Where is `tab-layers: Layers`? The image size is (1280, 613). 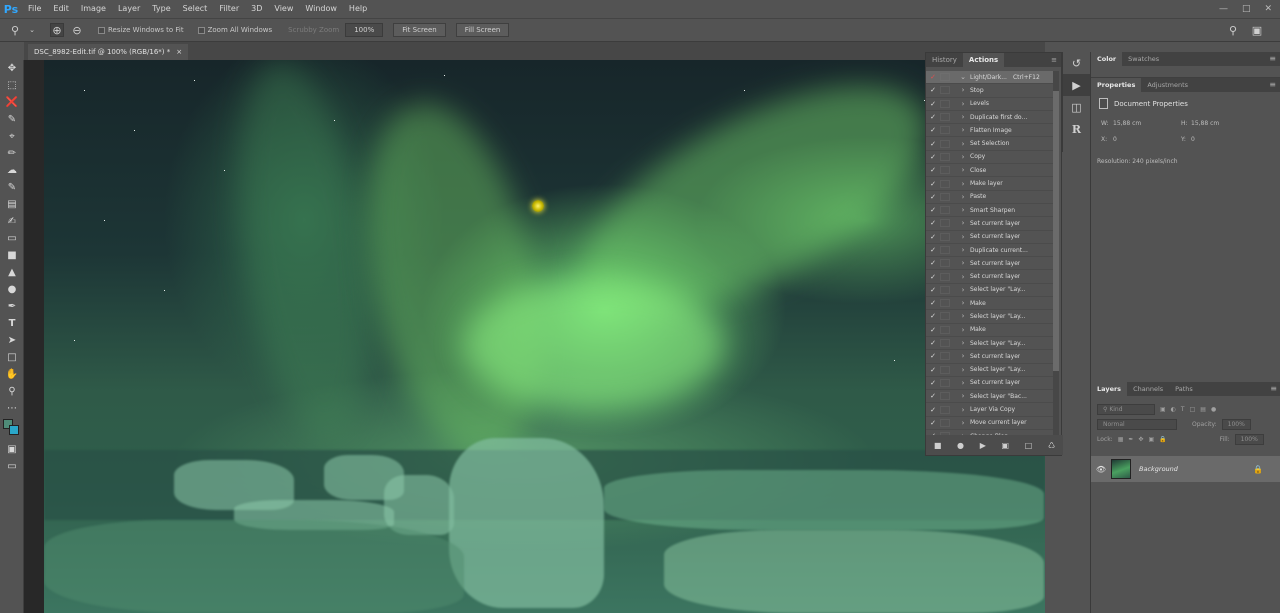
tab-layers: Layers is located at coordinates (1109, 389).